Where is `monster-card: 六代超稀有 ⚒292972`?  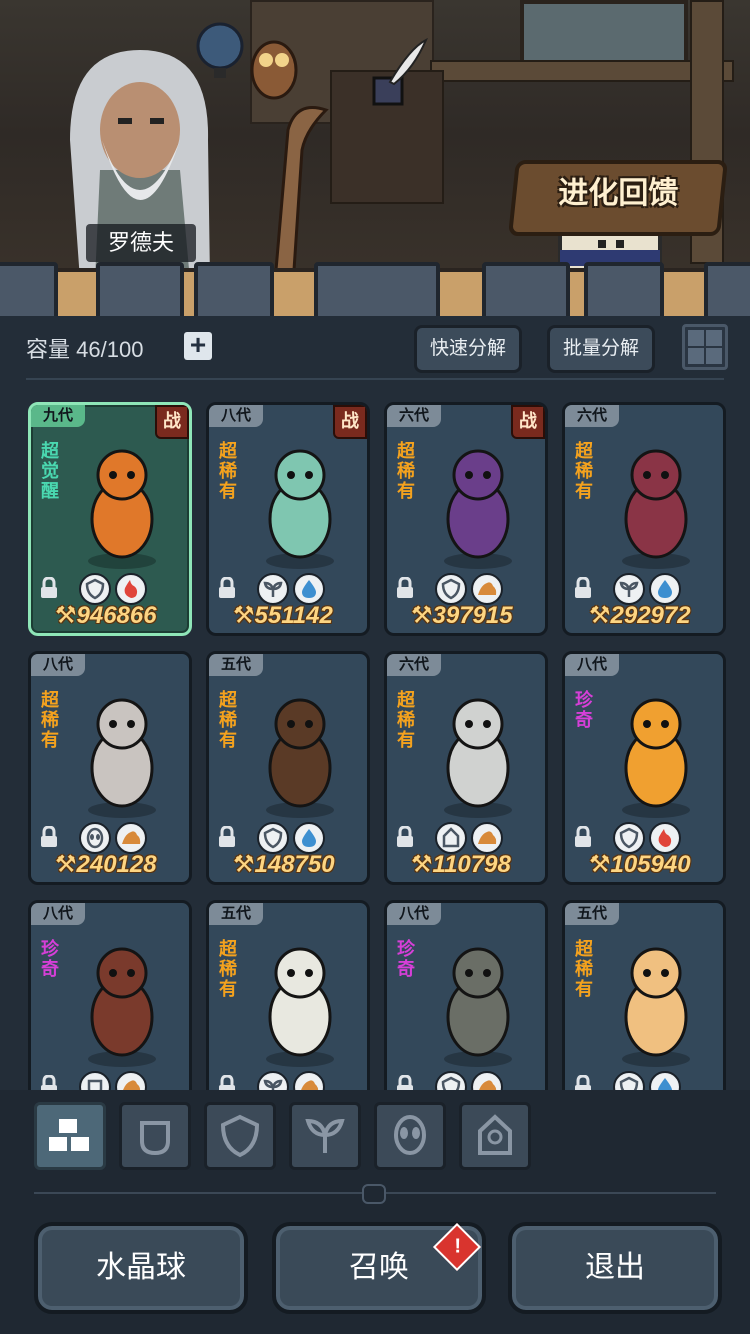
monster-card: 六代超稀有 ⚒292972 is located at coordinates (644, 519).